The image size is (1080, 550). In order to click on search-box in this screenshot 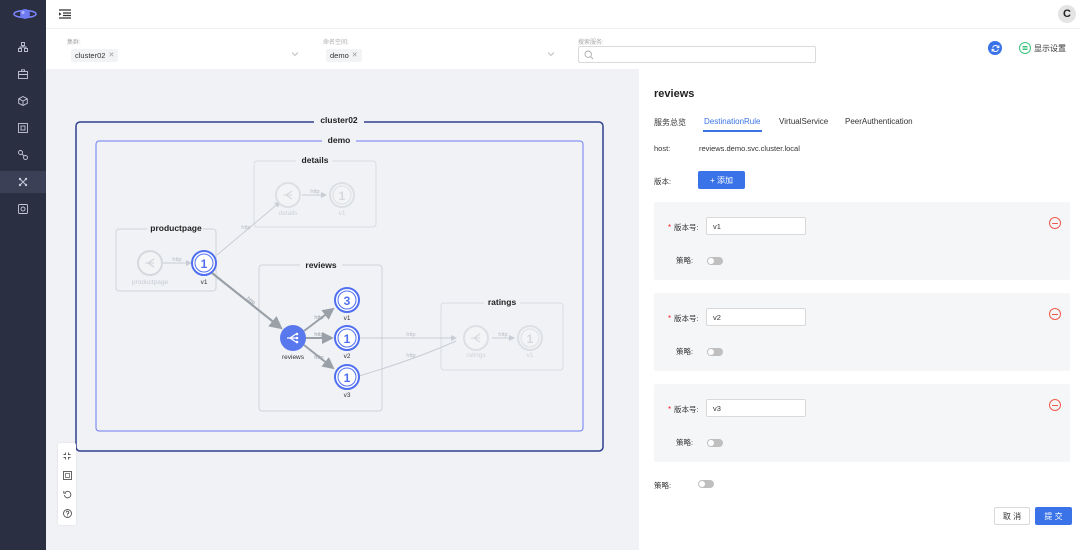, I will do `click(697, 54)`.